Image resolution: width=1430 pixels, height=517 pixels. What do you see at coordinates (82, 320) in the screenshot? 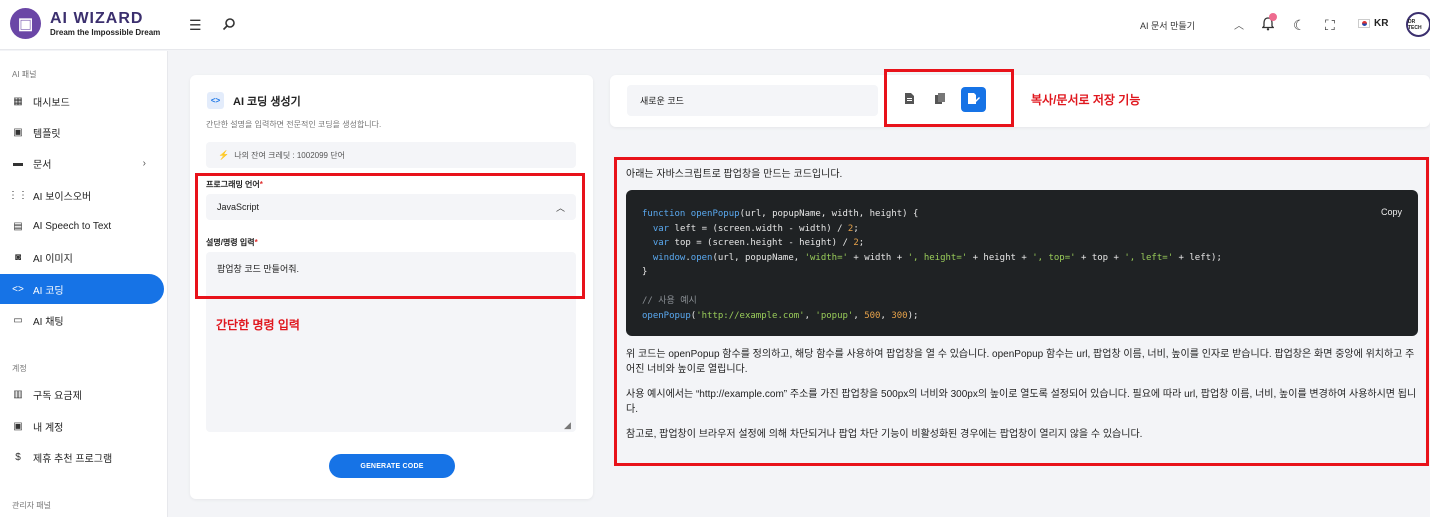
I see `sidebar-item-chat: ▭ AI 채팅` at bounding box center [82, 320].